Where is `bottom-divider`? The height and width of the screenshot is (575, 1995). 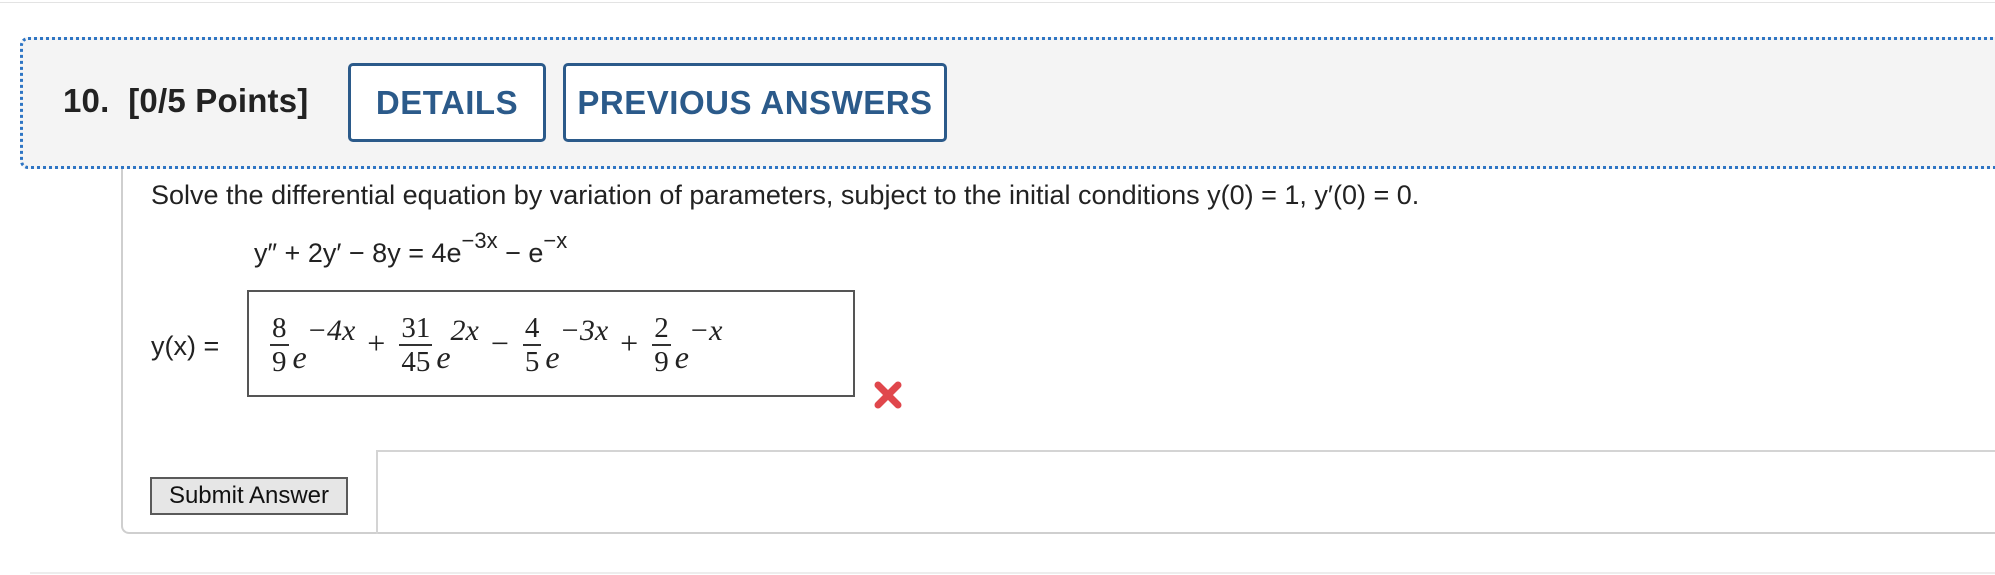 bottom-divider is located at coordinates (1012, 573).